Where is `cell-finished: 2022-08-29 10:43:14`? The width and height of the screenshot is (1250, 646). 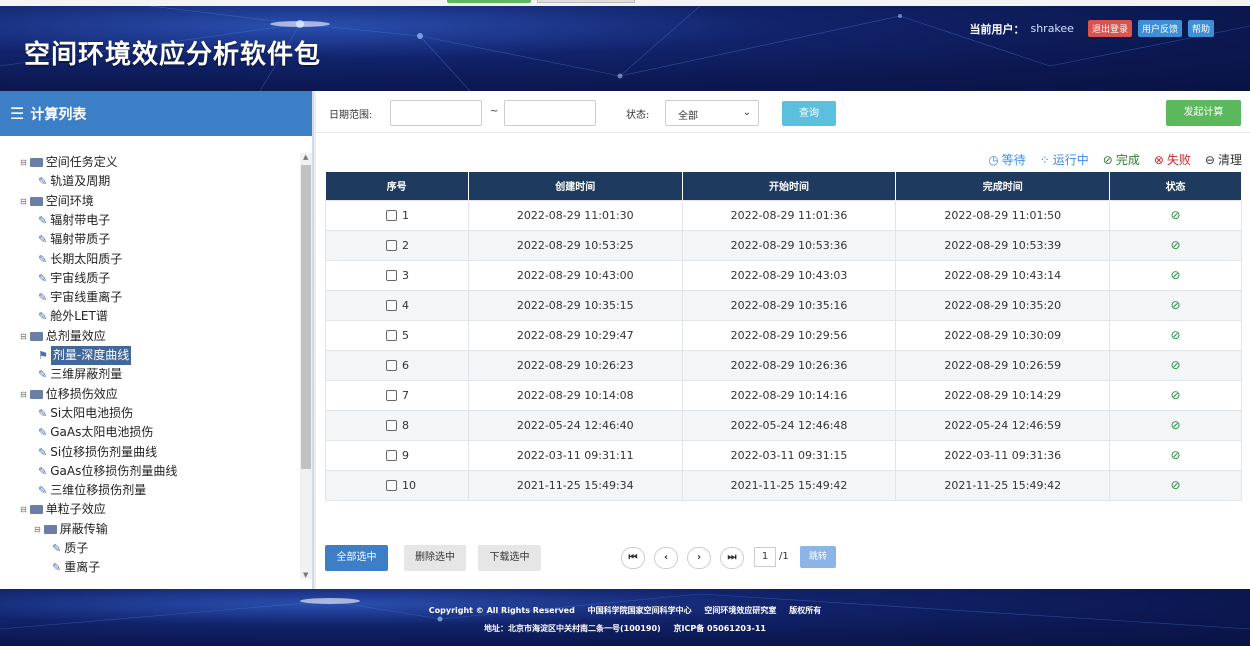
cell-finished: 2022-08-29 10:43:14 is located at coordinates (1003, 275).